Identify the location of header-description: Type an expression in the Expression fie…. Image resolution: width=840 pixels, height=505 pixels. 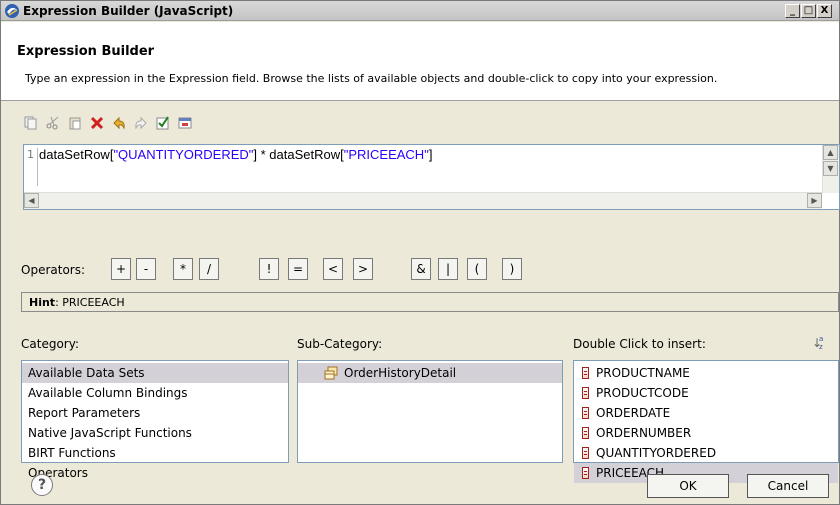
(371, 78).